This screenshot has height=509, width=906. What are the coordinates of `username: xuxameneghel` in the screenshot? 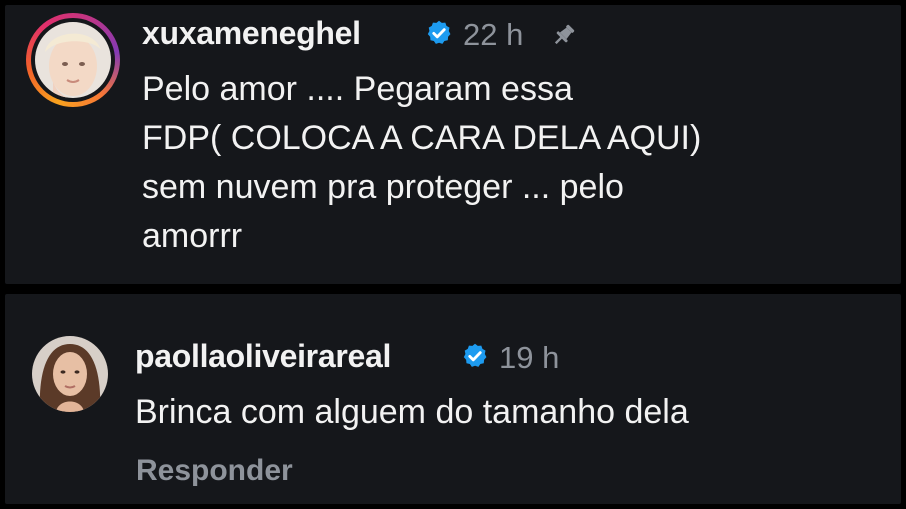 It's located at (251, 33).